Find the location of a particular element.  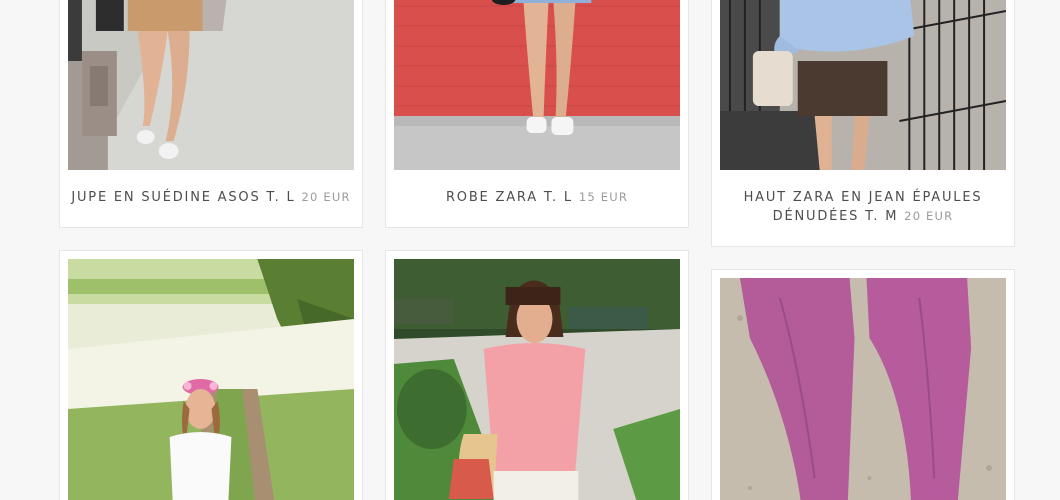

product-photo-pink-pants is located at coordinates (863, 389).